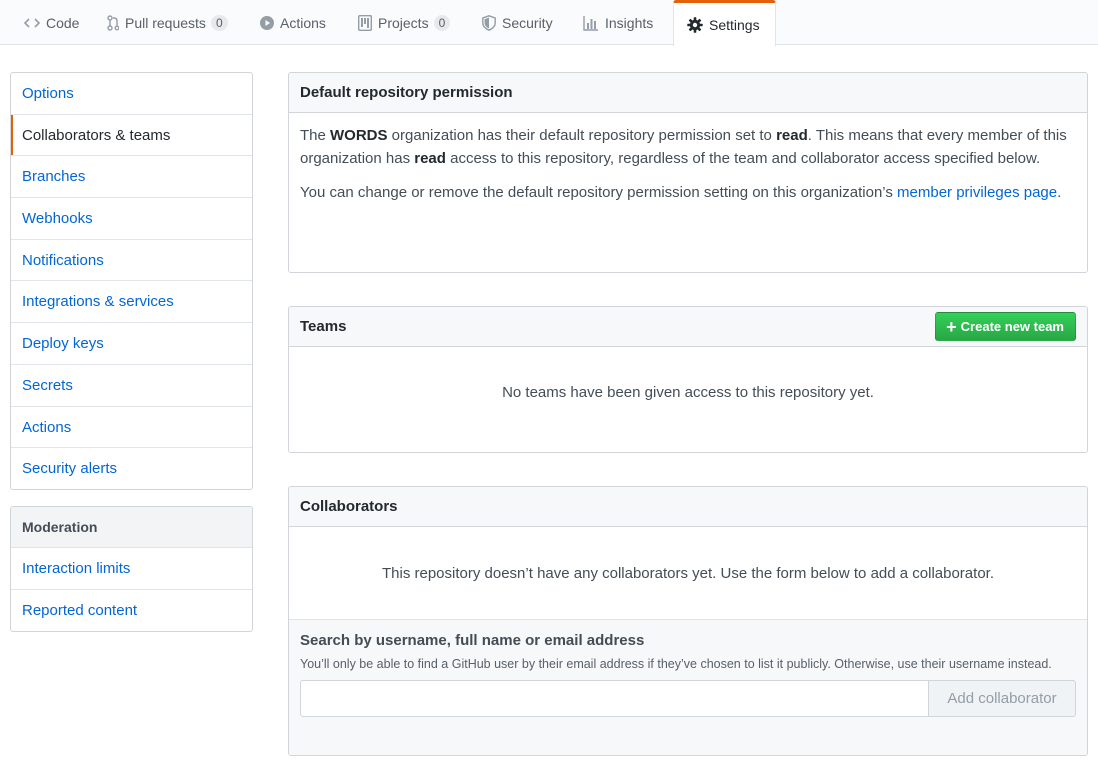  Describe the element at coordinates (688, 507) in the screenshot. I see `collaborators-header: Collaborators` at that location.